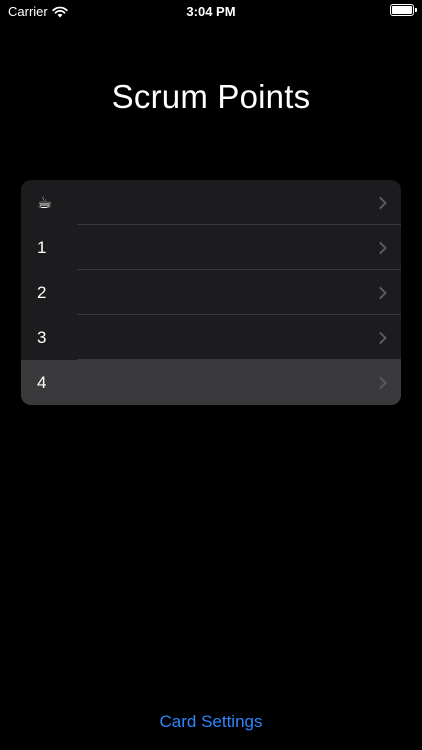 The width and height of the screenshot is (422, 750). Describe the element at coordinates (211, 247) in the screenshot. I see `list-item-1: 1` at that location.